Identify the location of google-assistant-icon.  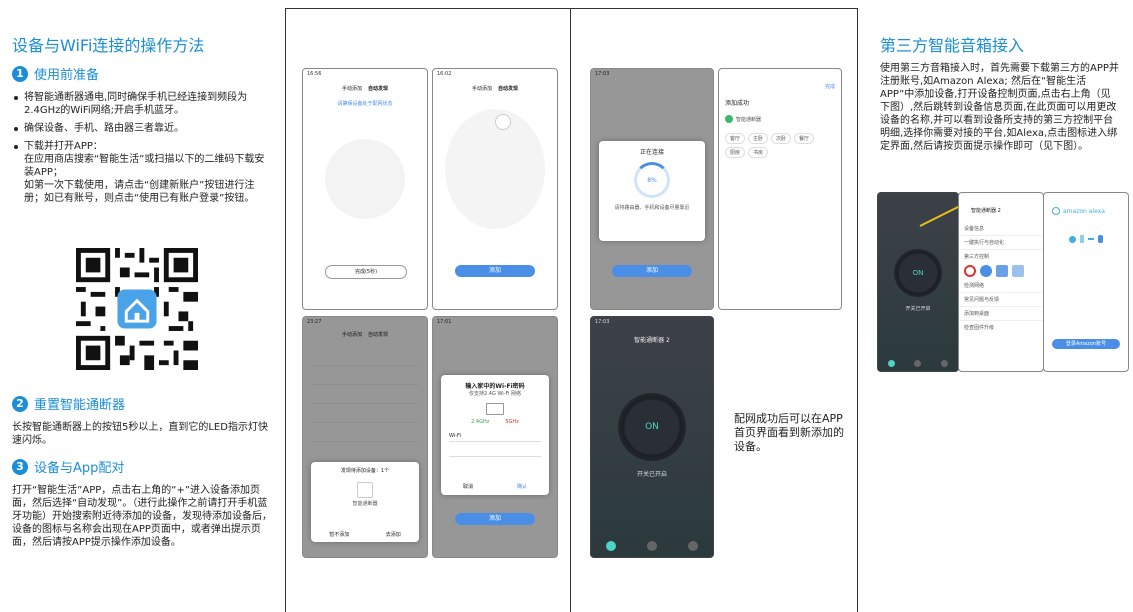
(986, 271).